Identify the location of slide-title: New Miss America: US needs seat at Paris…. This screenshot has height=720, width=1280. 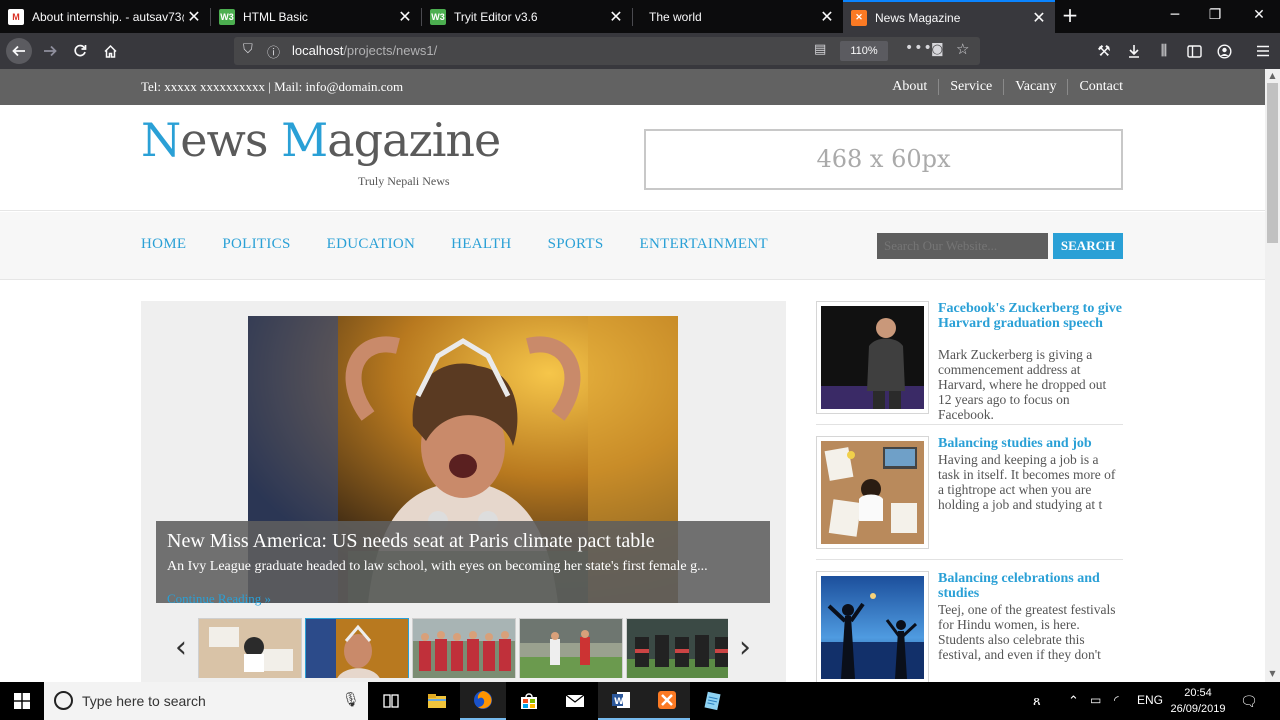
(411, 541).